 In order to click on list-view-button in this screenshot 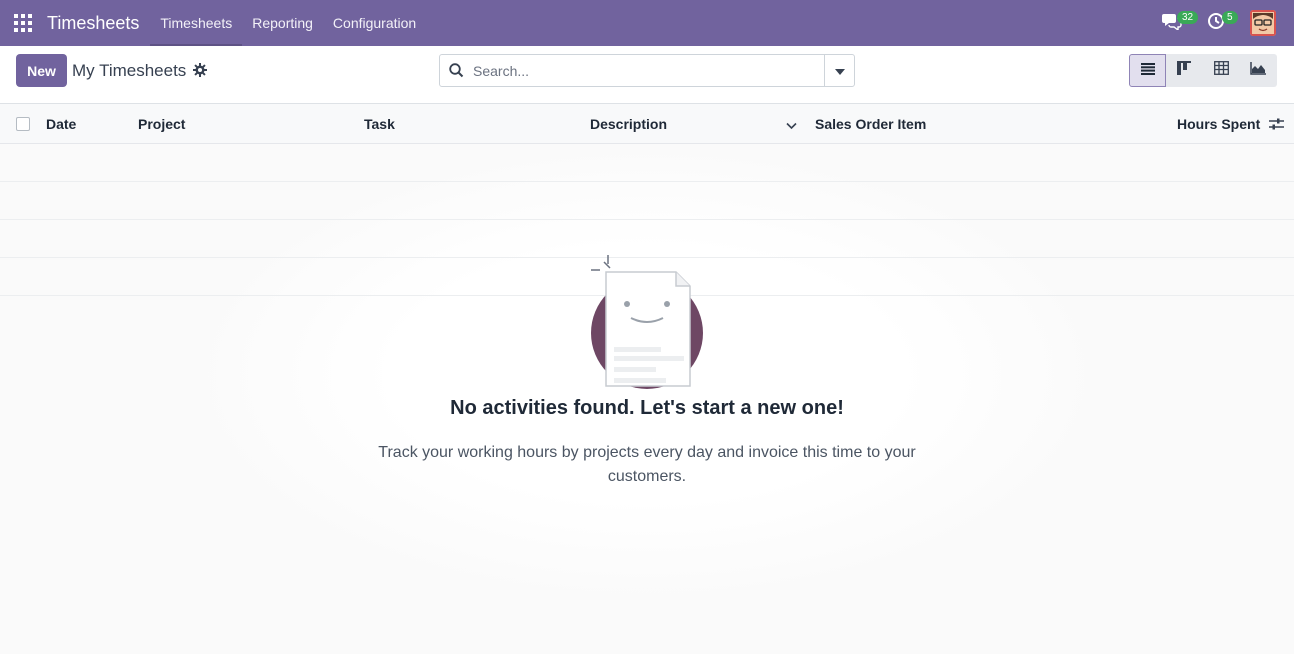, I will do `click(1147, 70)`.